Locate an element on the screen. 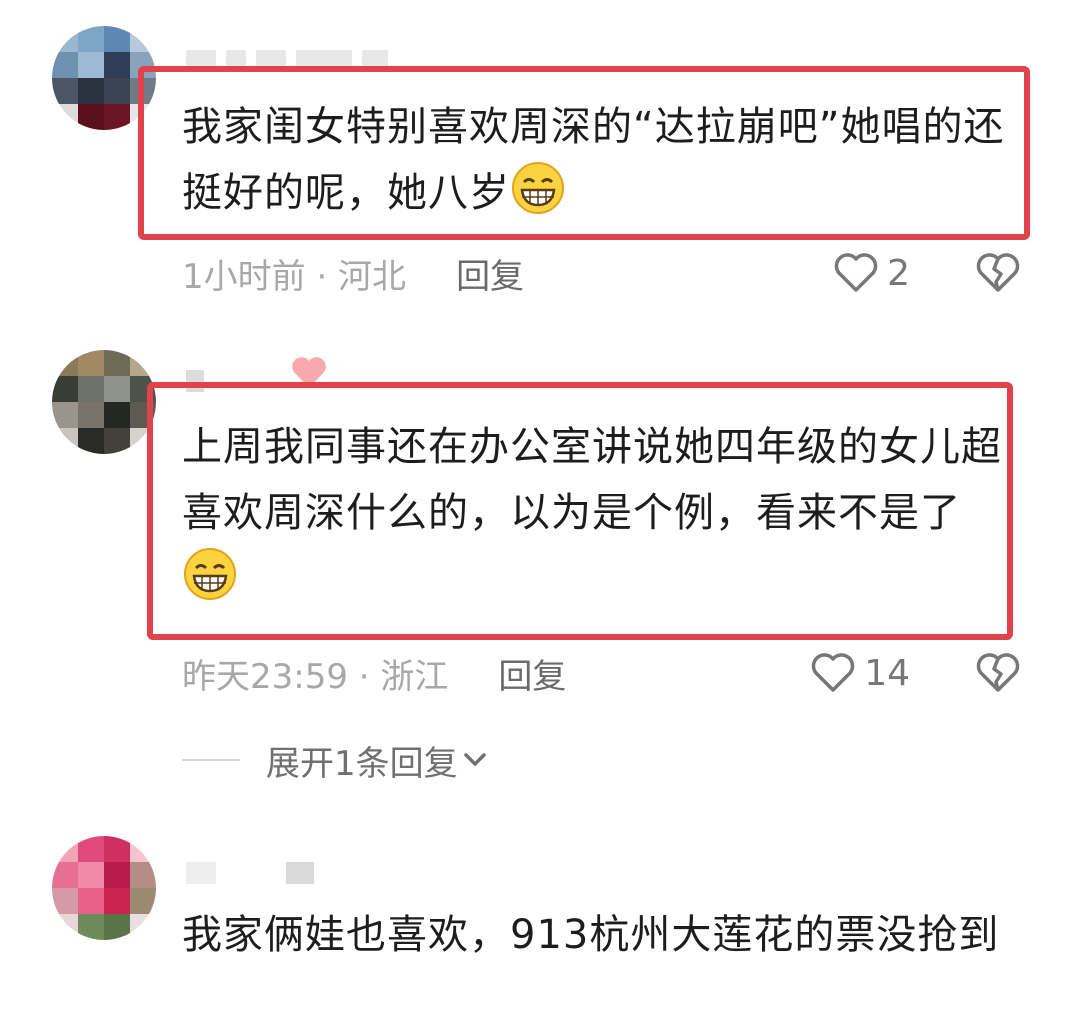 This screenshot has height=1017, width=1080. username is located at coordinates (306, 873).